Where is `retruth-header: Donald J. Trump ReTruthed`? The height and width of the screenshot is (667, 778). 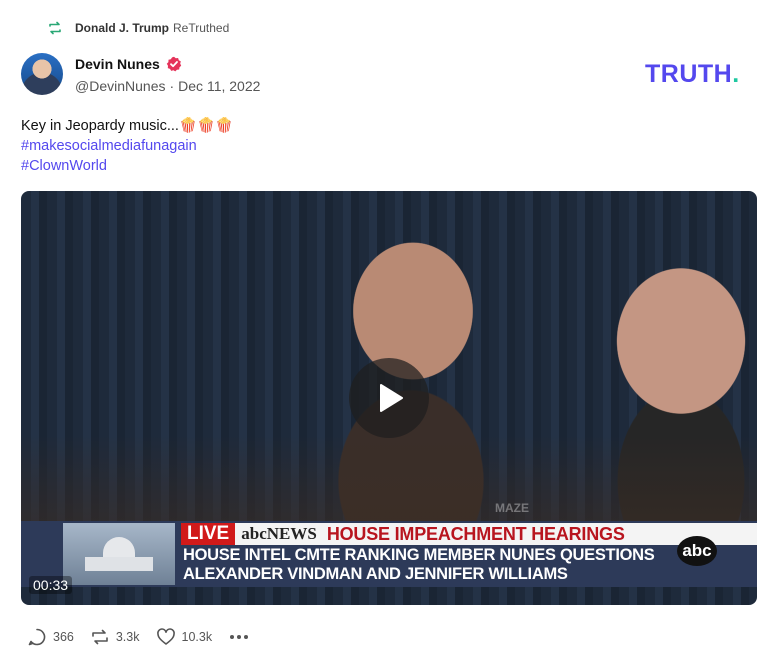
retruth-header: Donald J. Trump ReTruthed is located at coordinates (138, 28).